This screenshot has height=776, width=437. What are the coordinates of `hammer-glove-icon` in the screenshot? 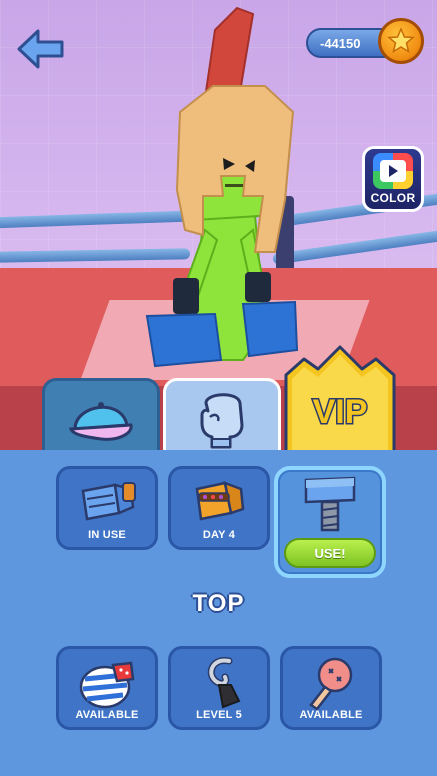 It's located at (330, 504).